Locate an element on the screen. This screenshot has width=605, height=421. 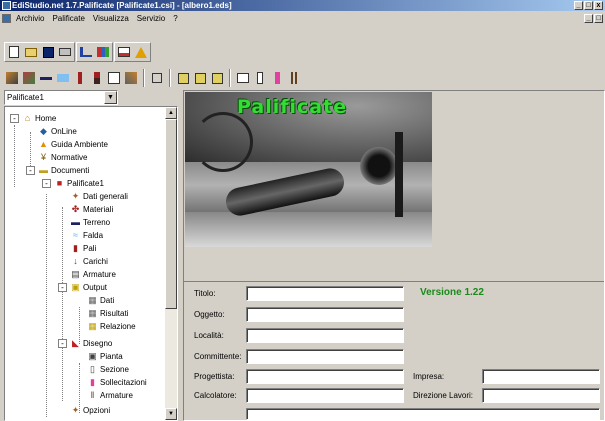
terrain-icon: ▬ is located at coordinates (75, 222).